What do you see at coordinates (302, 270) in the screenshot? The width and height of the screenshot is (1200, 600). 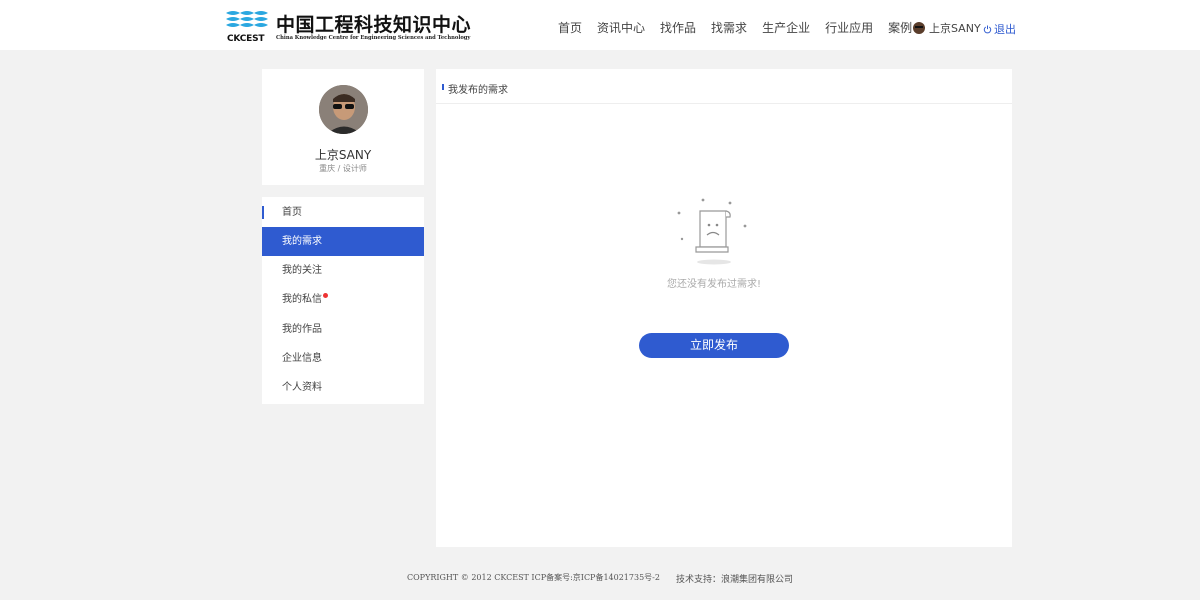 I see `sidebar-item-label: 我的关注` at bounding box center [302, 270].